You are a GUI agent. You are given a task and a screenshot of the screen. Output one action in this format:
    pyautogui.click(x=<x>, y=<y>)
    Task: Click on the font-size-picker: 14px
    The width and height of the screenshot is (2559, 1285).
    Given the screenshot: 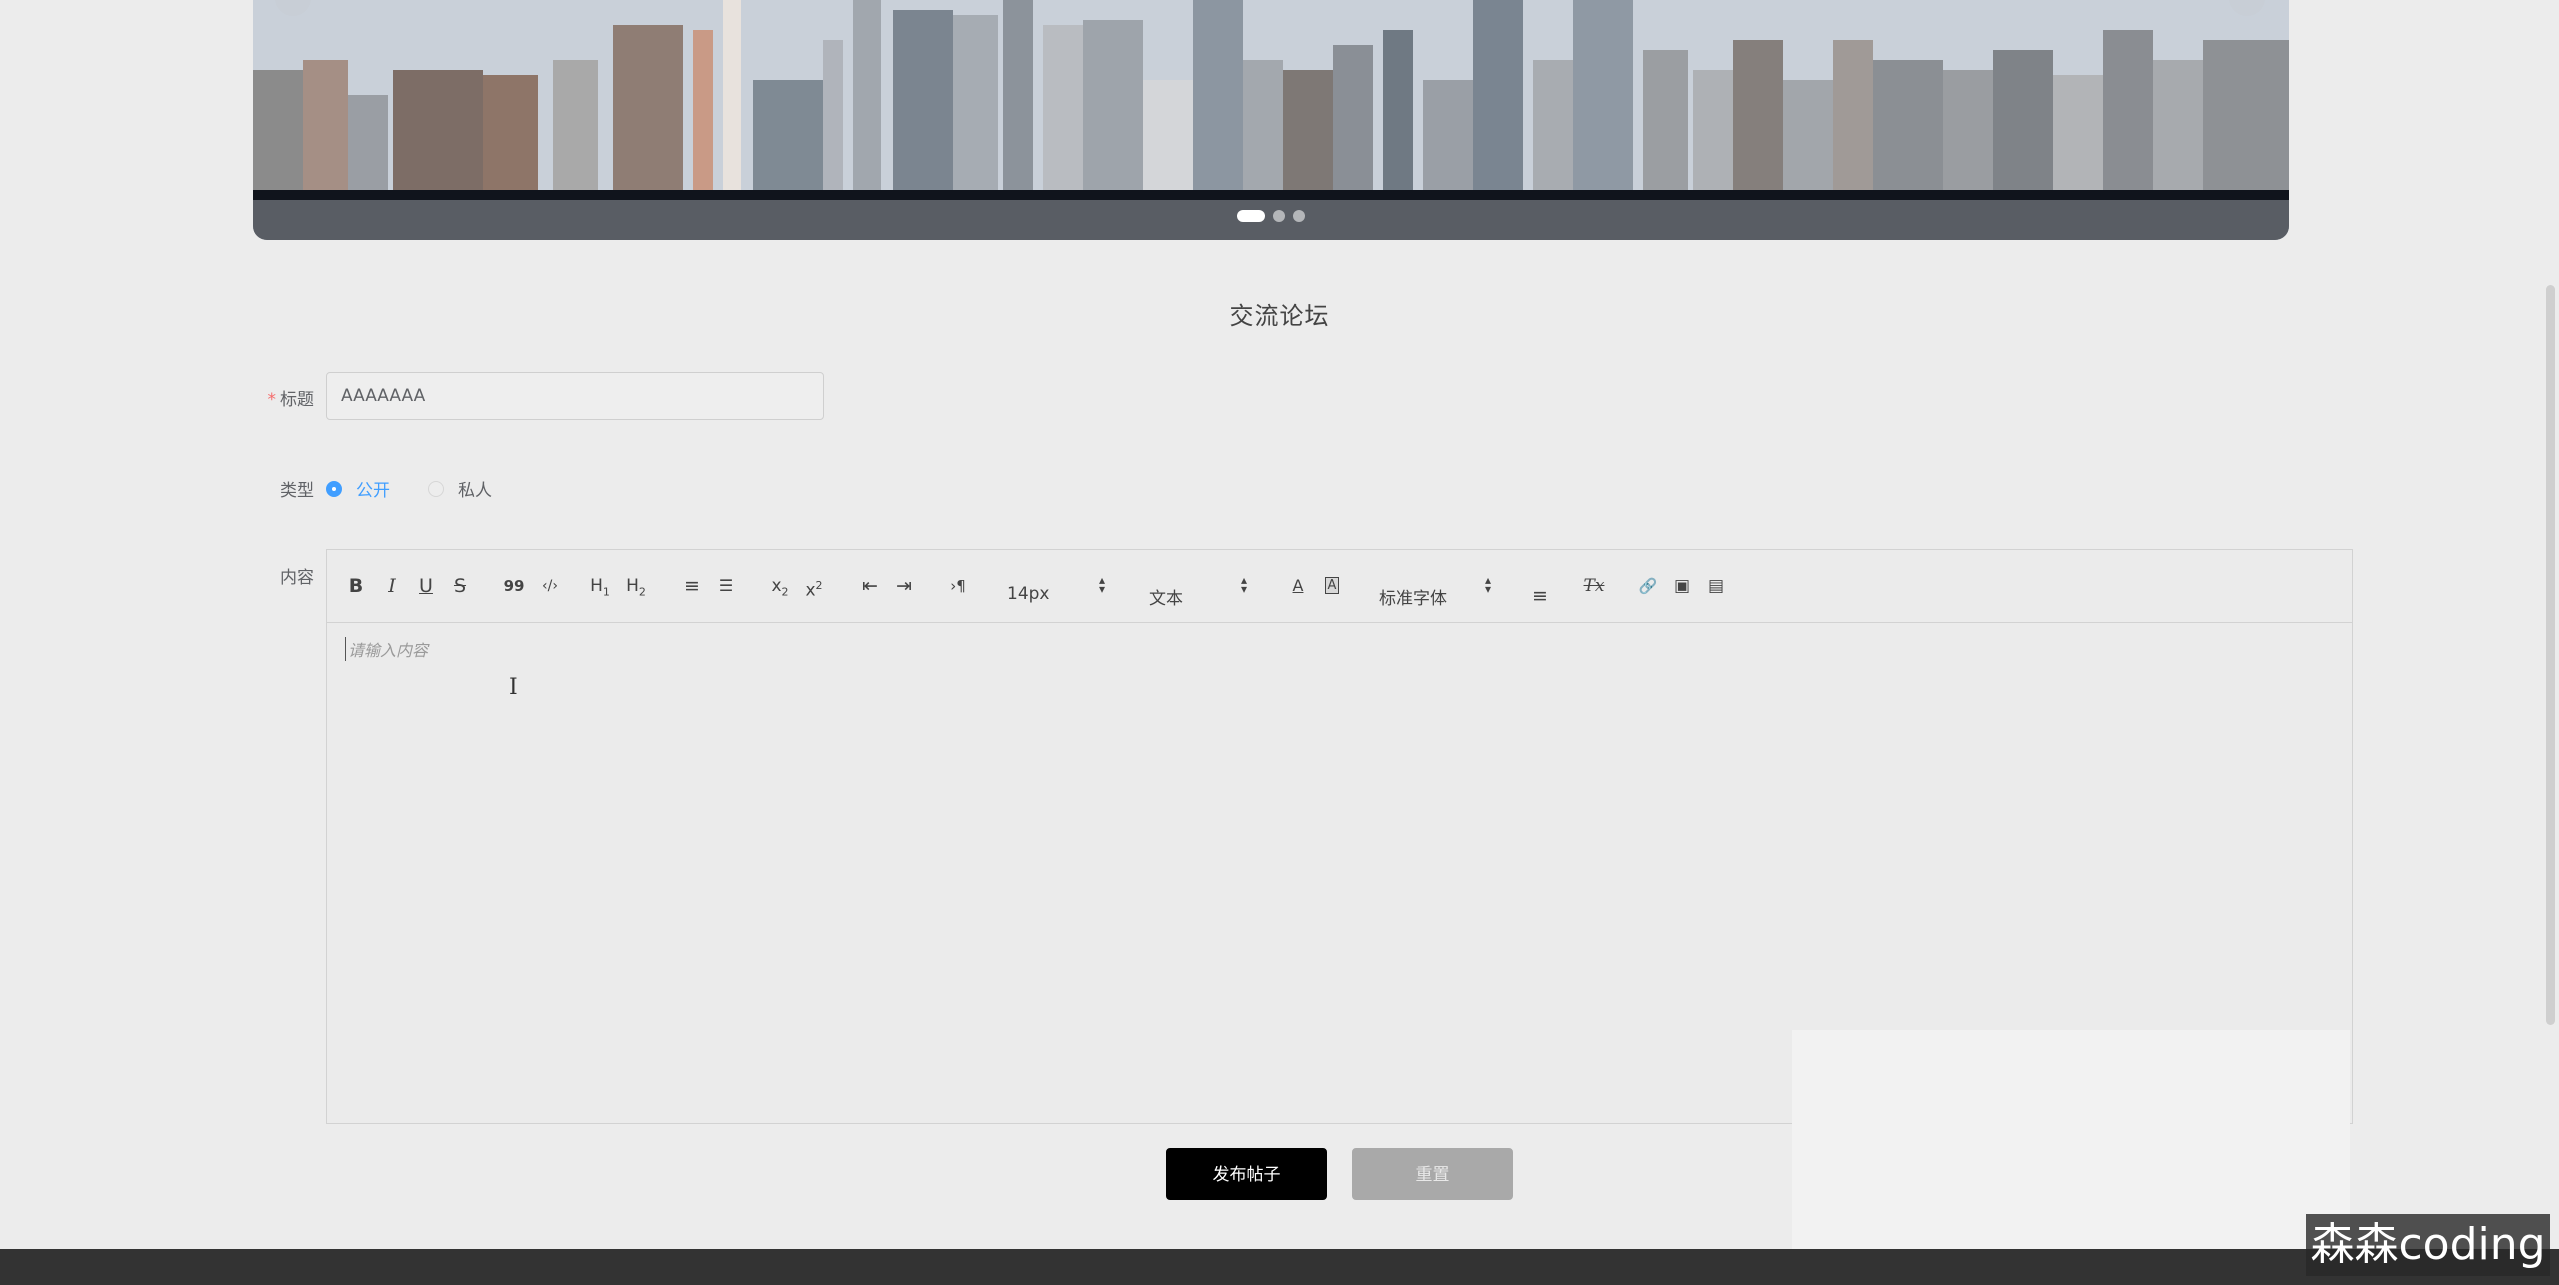 What is the action you would take?
    pyautogui.click(x=1028, y=594)
    